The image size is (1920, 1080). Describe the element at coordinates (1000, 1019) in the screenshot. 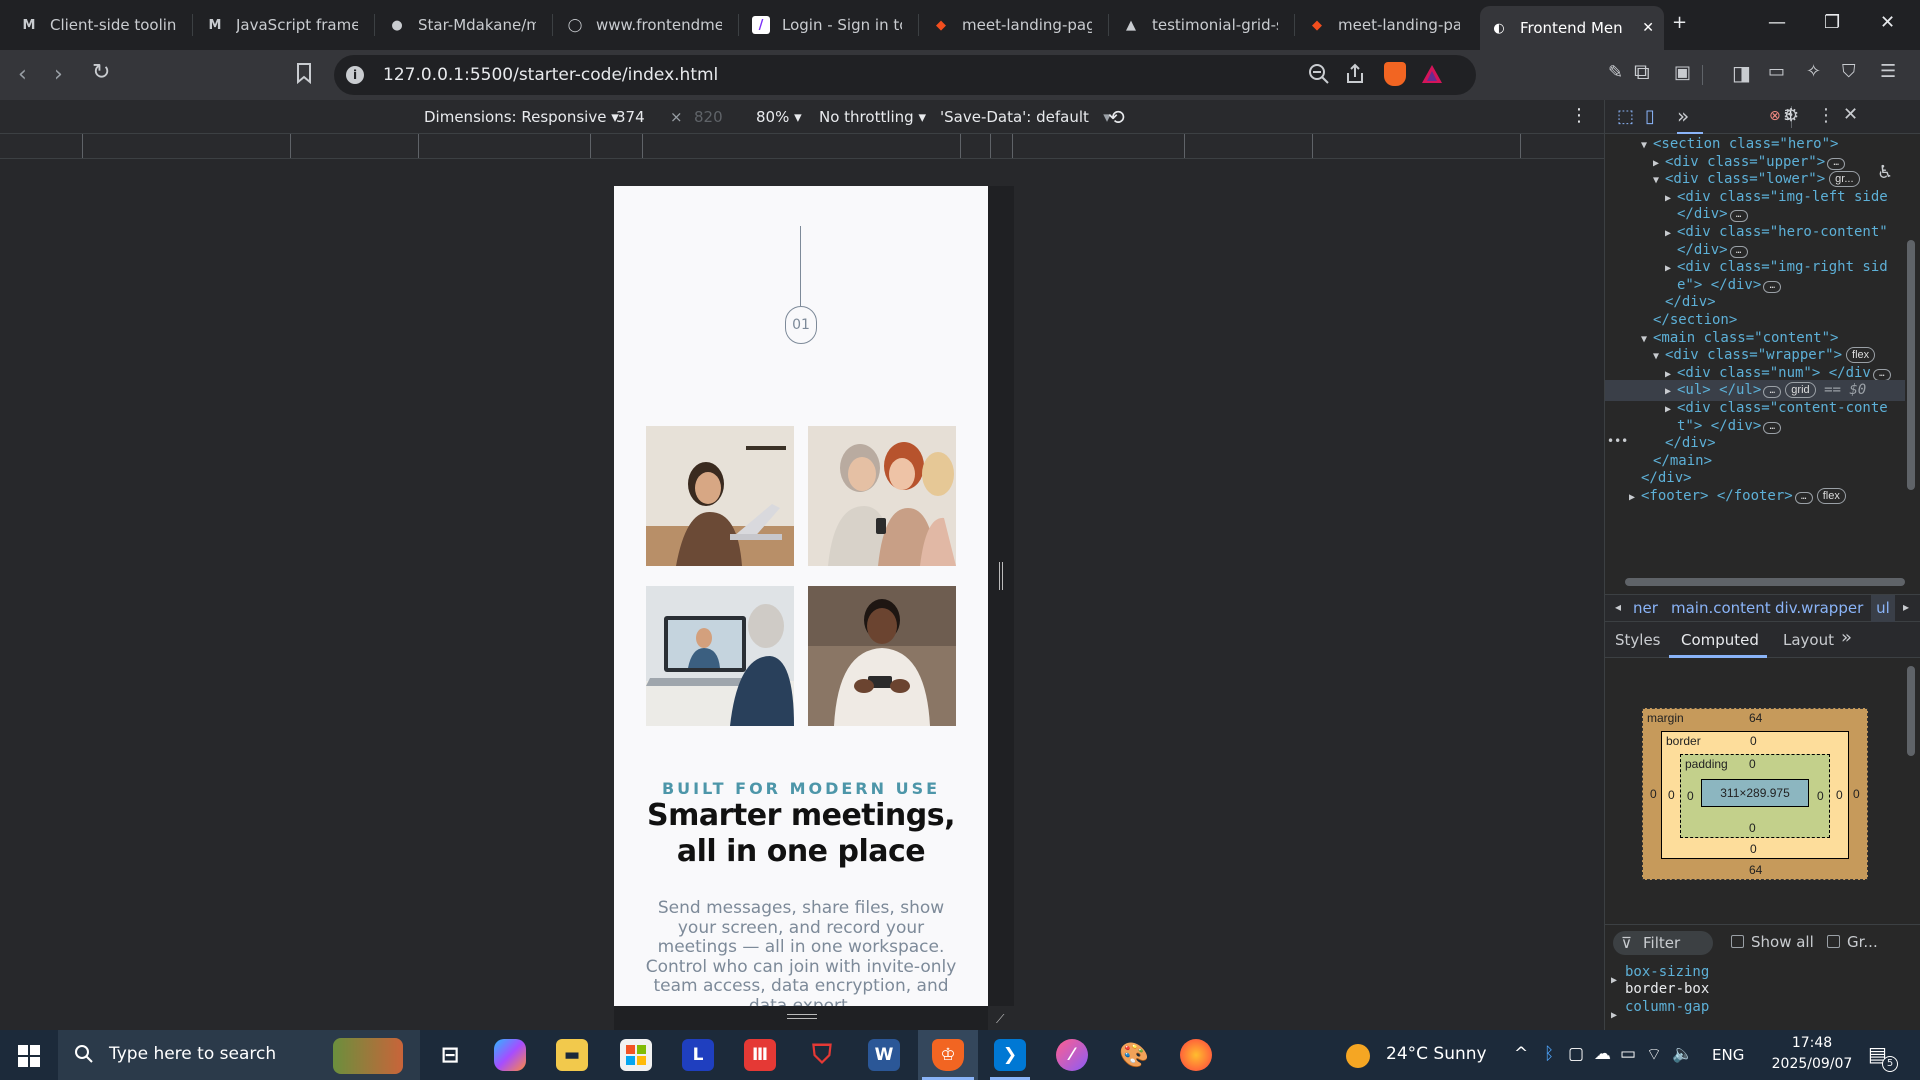

I see `corner-resize-icon: ⟋` at that location.